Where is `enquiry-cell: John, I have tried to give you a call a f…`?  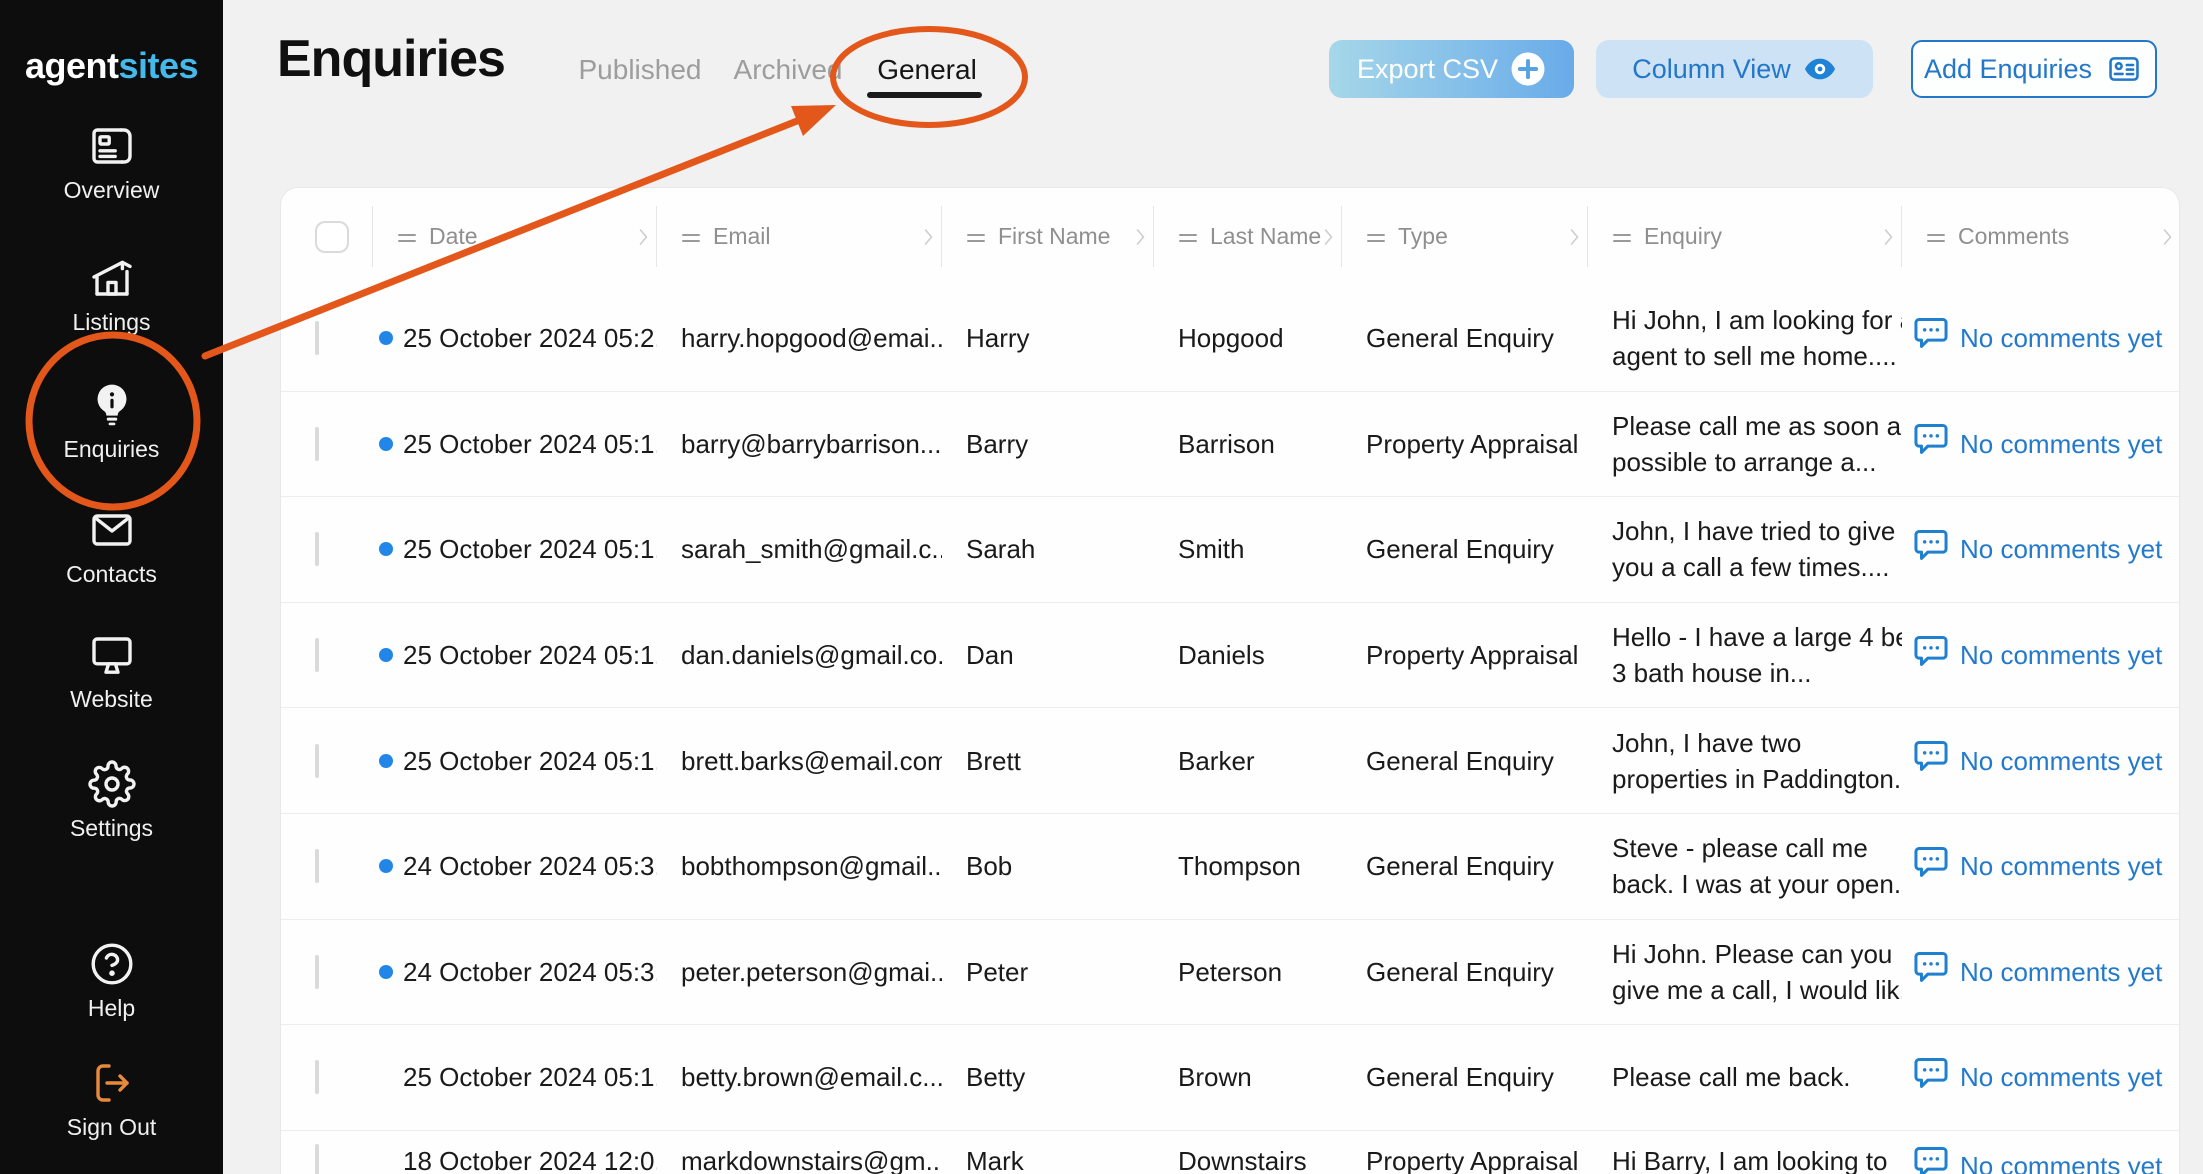 enquiry-cell: John, I have tried to give you a call a f… is located at coordinates (1745, 549).